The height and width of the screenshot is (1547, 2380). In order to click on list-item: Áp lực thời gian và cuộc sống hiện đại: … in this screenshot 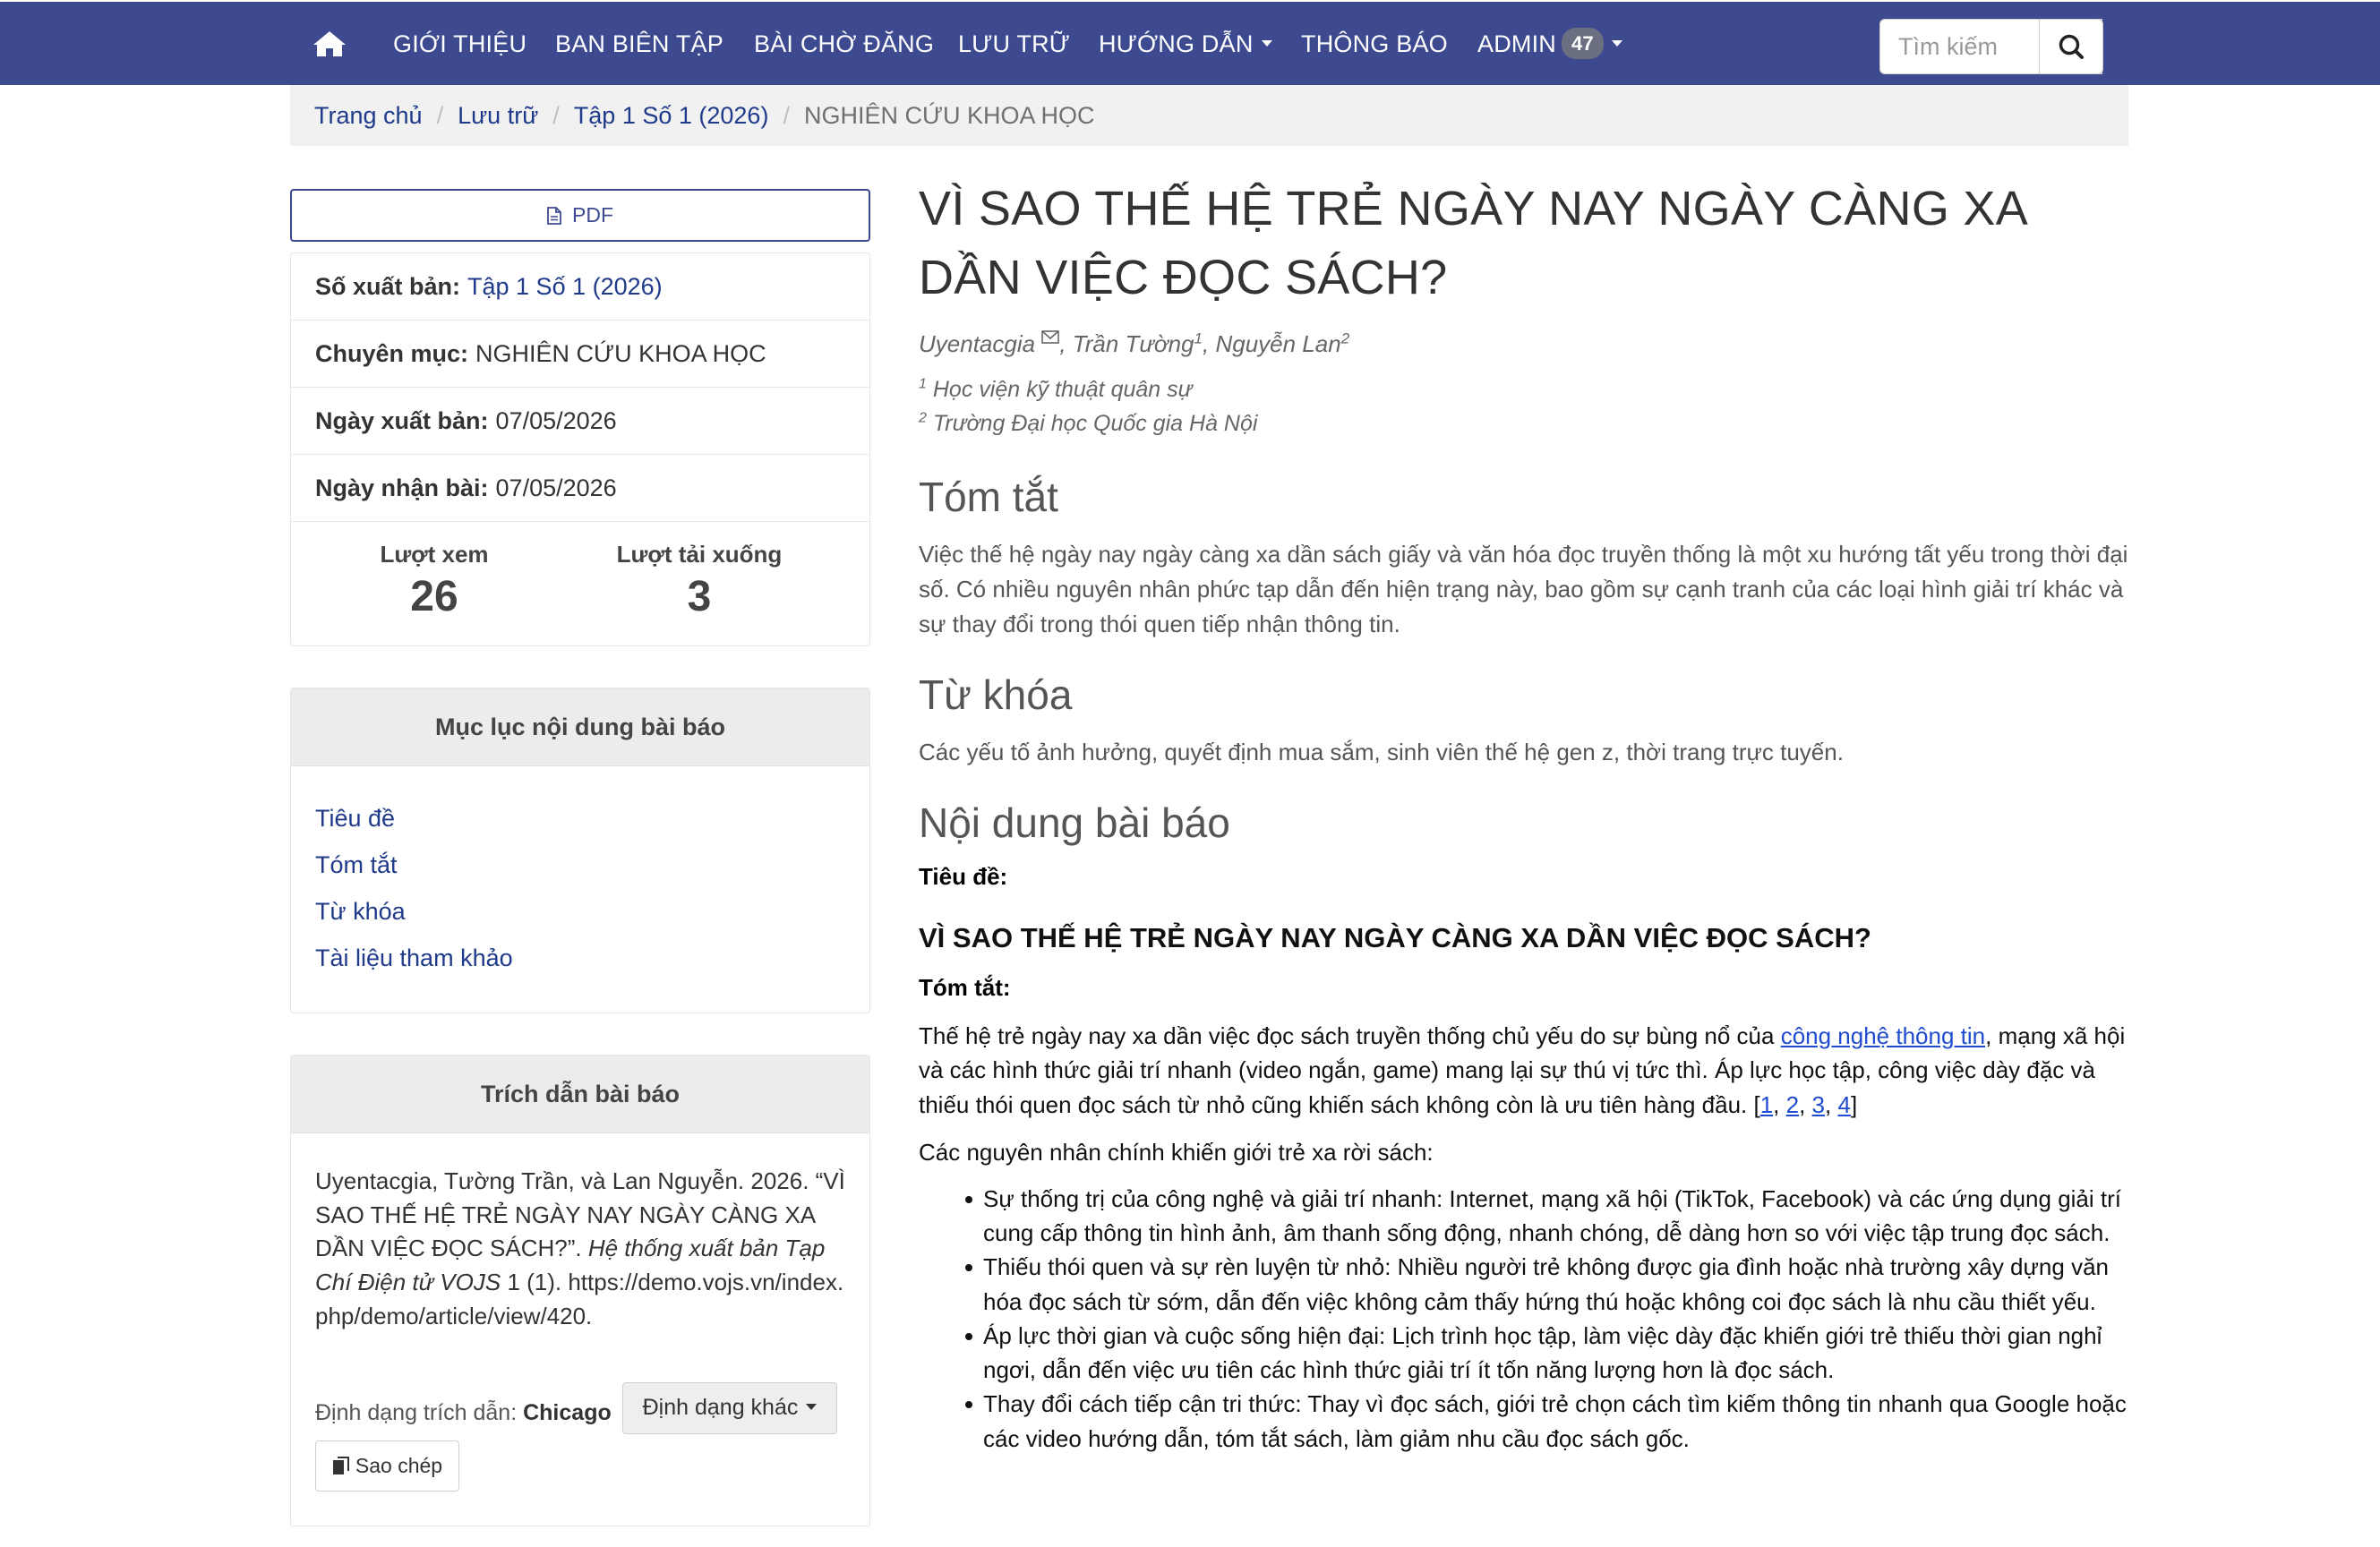, I will do `click(1546, 1353)`.